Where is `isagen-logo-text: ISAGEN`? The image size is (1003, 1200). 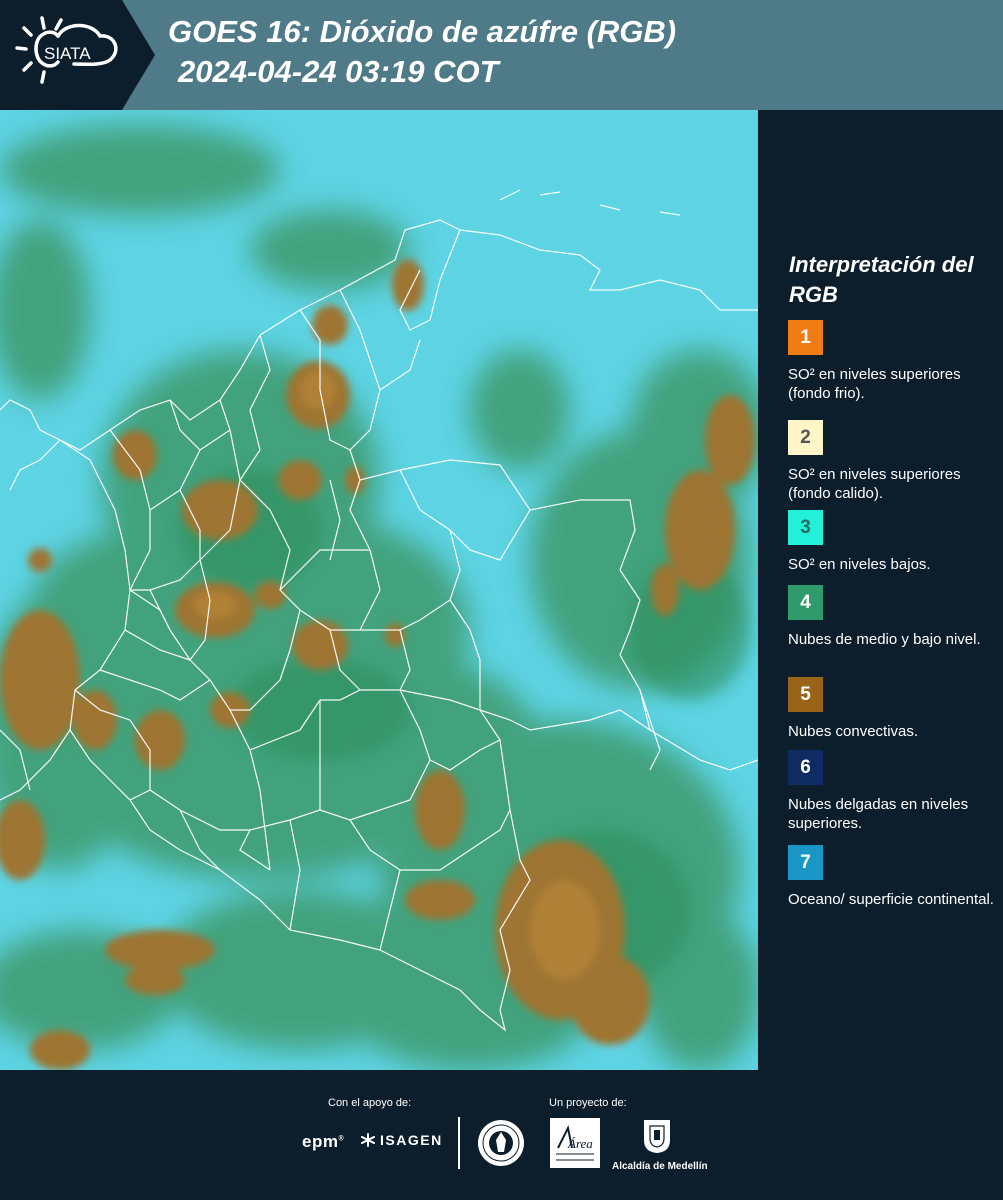 isagen-logo-text: ISAGEN is located at coordinates (411, 1140).